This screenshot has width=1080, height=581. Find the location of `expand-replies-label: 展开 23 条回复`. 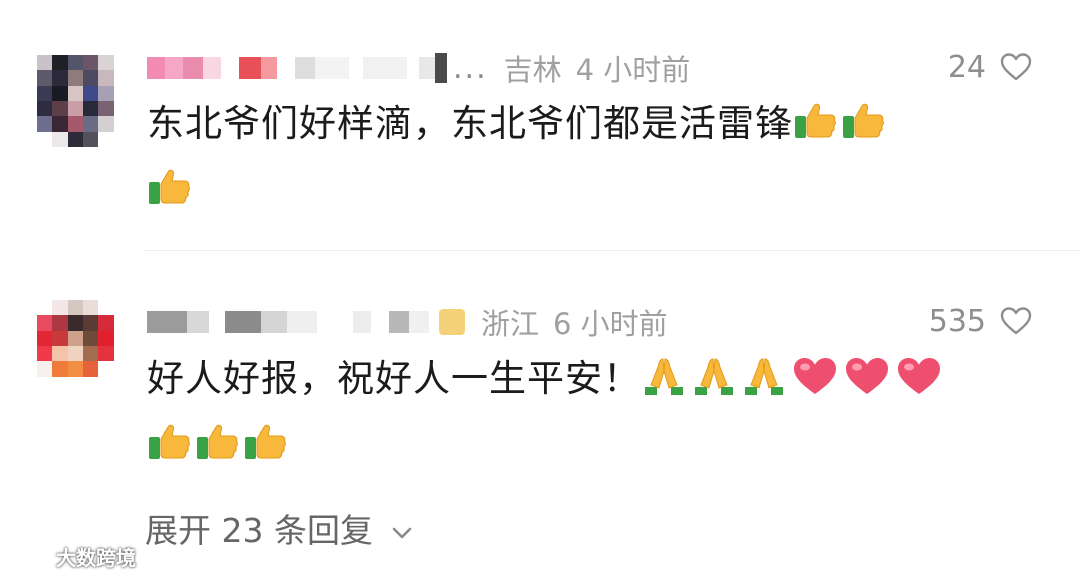

expand-replies-label: 展开 23 条回复 is located at coordinates (259, 530).